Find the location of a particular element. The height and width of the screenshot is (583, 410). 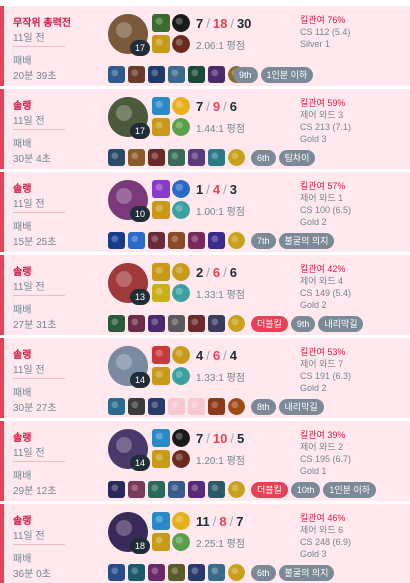

badge-group: 더블킬 10th 1인분 이하 is located at coordinates (315, 490).